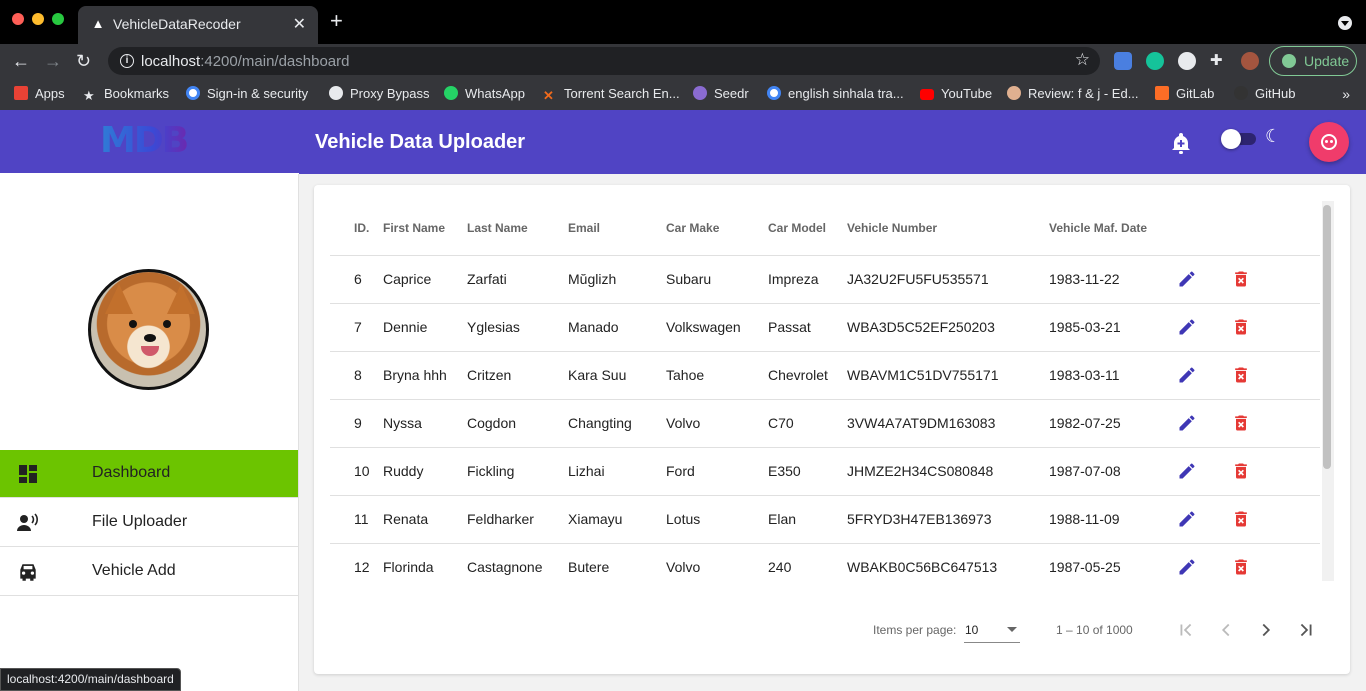 The width and height of the screenshot is (1366, 691). What do you see at coordinates (1231, 139) in the screenshot?
I see `theme-toggle` at bounding box center [1231, 139].